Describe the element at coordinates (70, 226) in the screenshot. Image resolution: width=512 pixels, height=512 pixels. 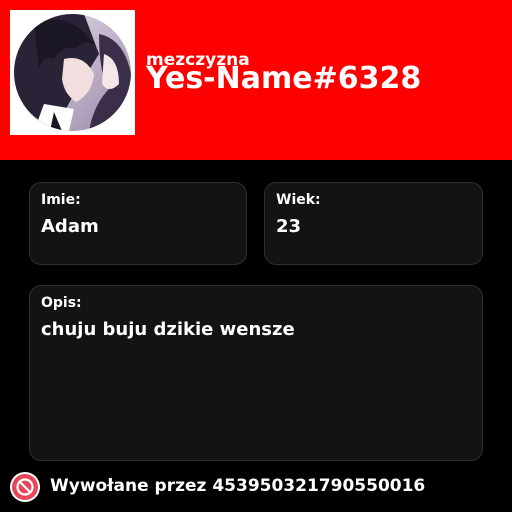
I see `name-value: Adam` at that location.